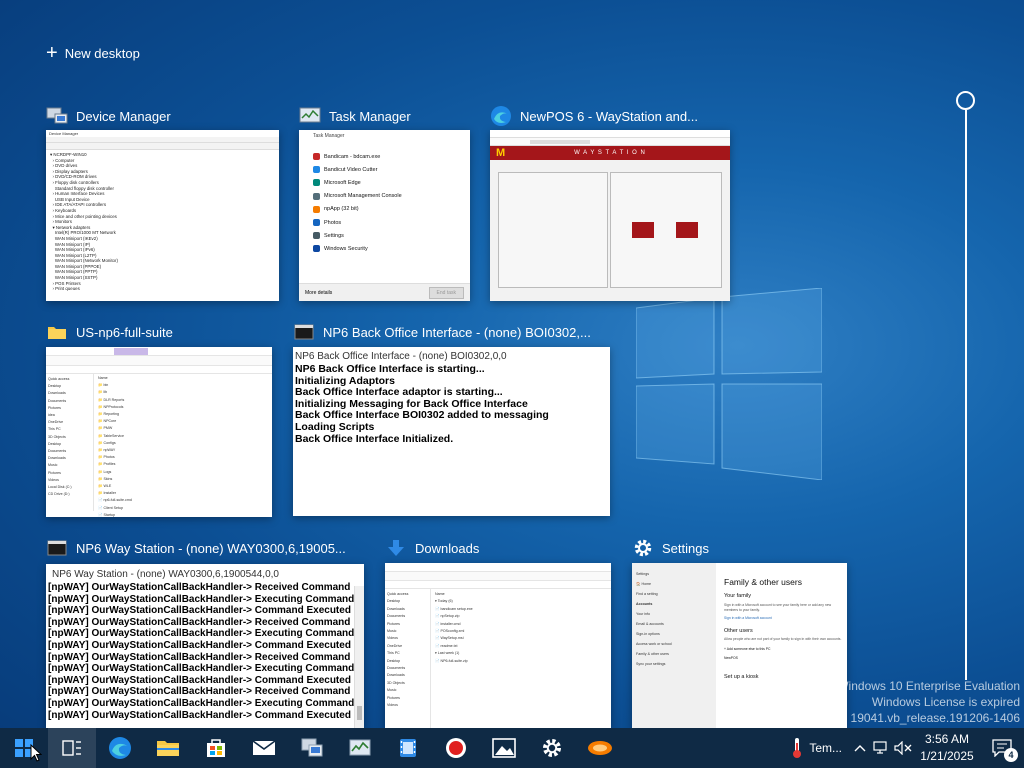 The width and height of the screenshot is (1024, 768). Describe the element at coordinates (316, 236) in the screenshot. I see `settings-icon` at that location.